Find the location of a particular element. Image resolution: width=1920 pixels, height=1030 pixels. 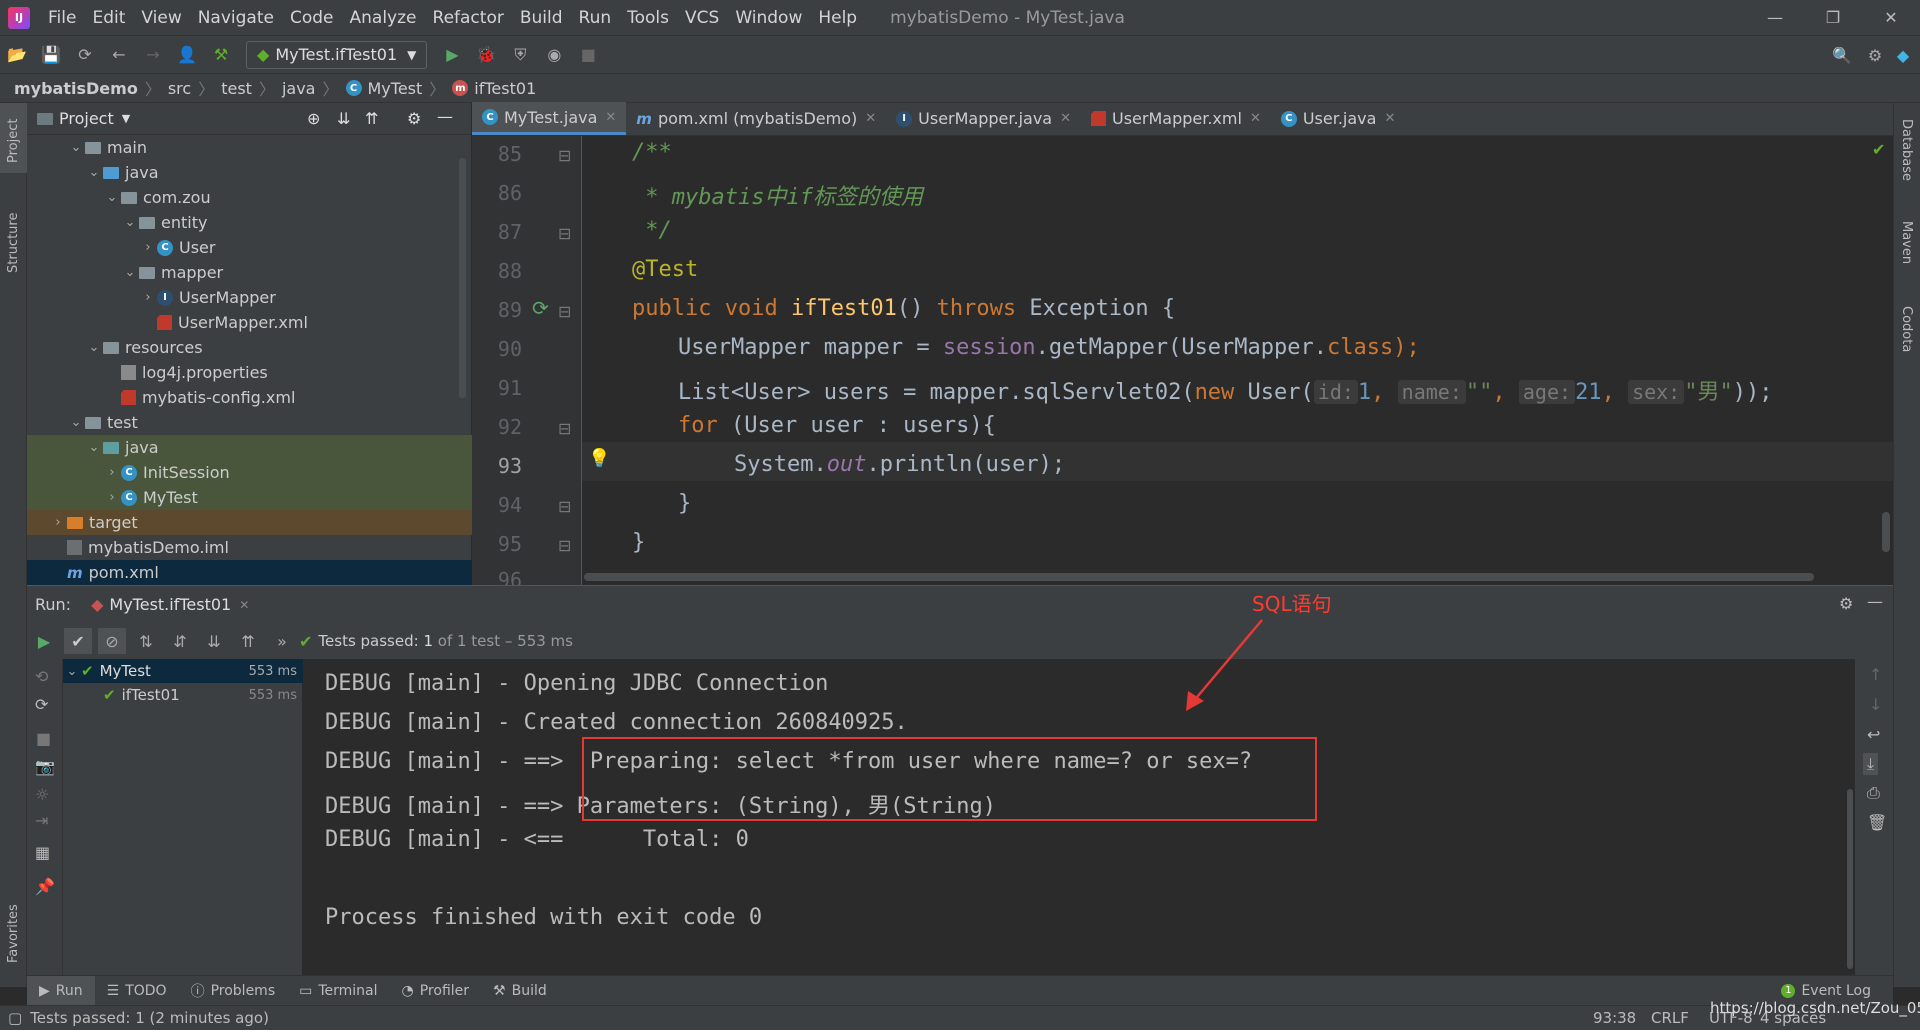

profile-icon: ◉ is located at coordinates (554, 55).